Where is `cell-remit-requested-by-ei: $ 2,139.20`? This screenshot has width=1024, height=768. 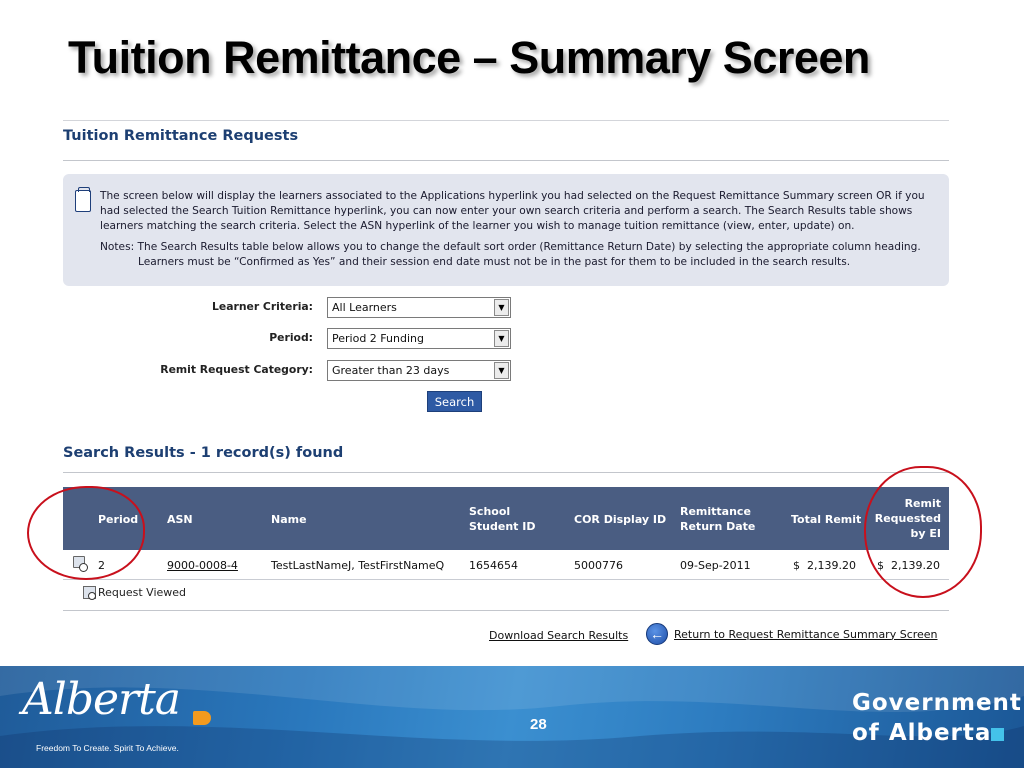
cell-remit-requested-by-ei: $ 2,139.20 is located at coordinates (908, 565).